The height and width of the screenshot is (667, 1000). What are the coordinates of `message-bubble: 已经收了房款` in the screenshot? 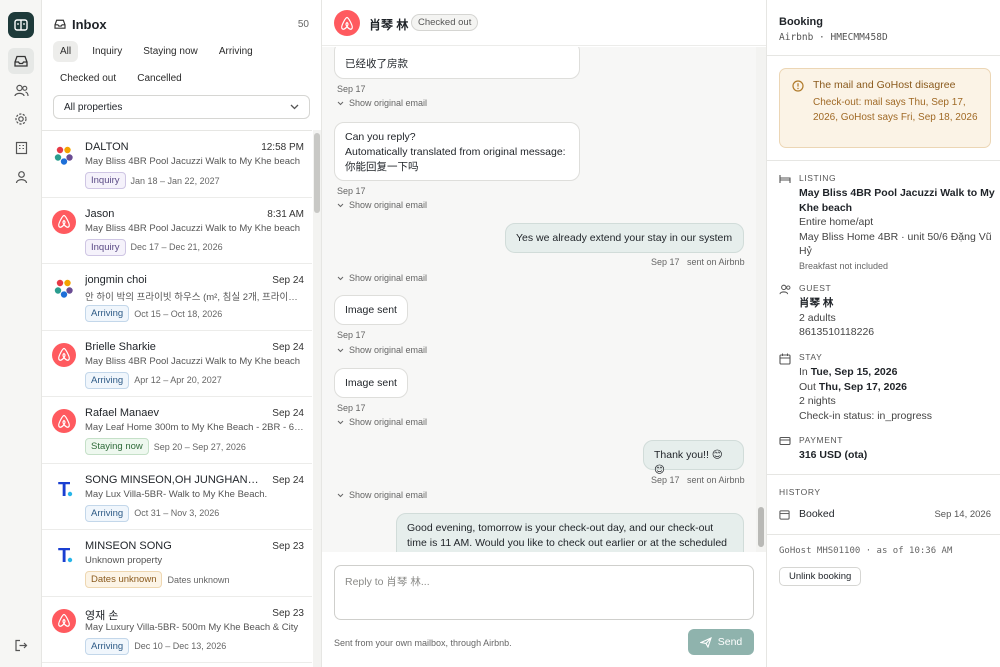 It's located at (457, 63).